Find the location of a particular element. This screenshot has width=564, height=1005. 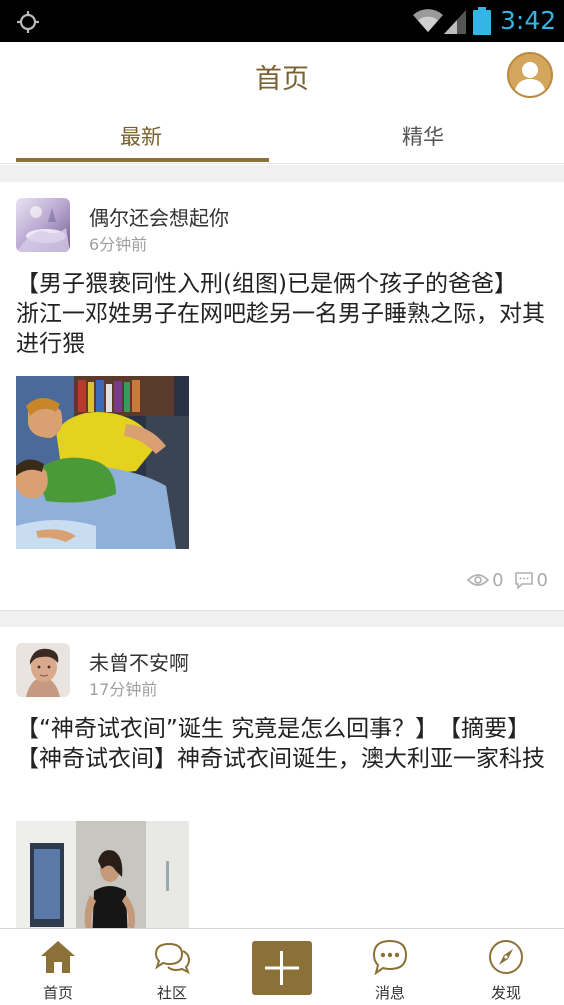

status-bar: 3:42 is located at coordinates (282, 21).